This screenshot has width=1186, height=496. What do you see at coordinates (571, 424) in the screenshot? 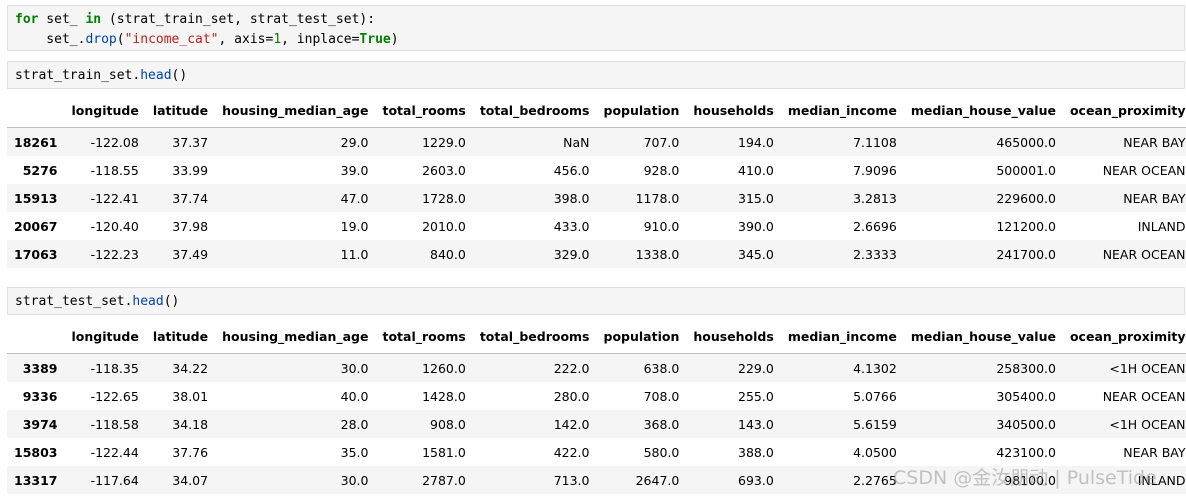
I see `table-cell-total-bedrooms: 142.0` at bounding box center [571, 424].